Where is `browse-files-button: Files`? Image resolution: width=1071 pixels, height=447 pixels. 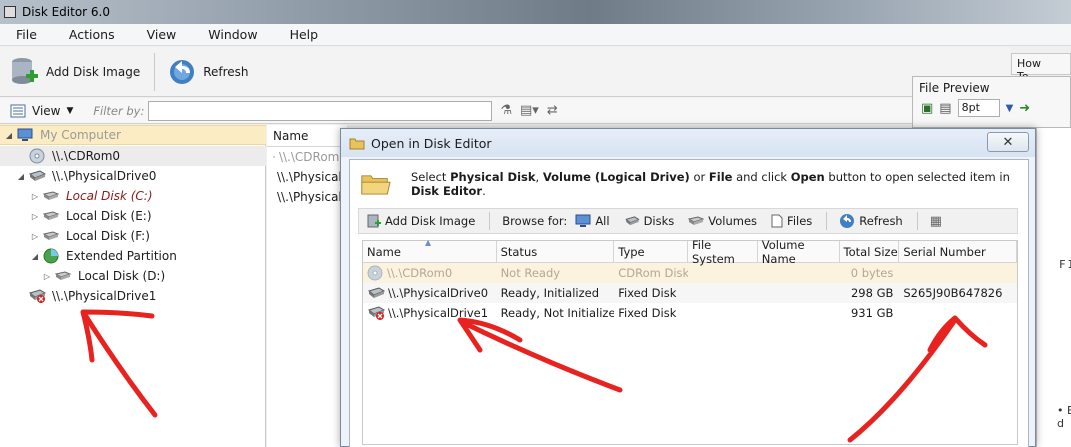
browse-files-button: Files is located at coordinates (791, 221).